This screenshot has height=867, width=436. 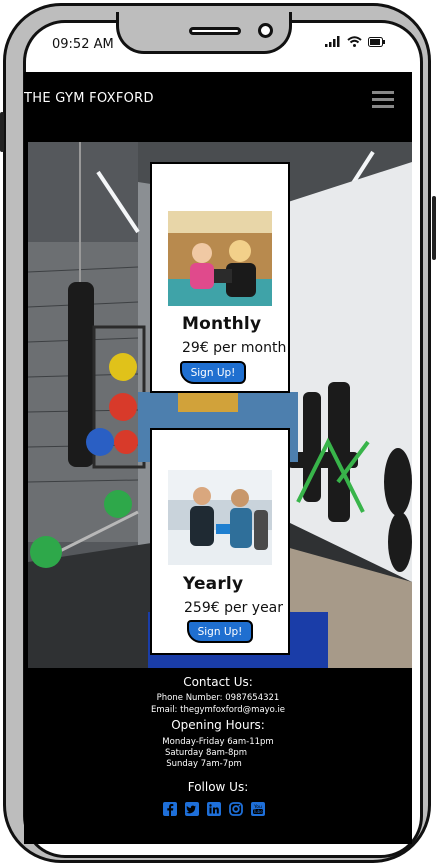 What do you see at coordinates (204, 764) in the screenshot?
I see `hours-sunday: Sunday 7am-7pm` at bounding box center [204, 764].